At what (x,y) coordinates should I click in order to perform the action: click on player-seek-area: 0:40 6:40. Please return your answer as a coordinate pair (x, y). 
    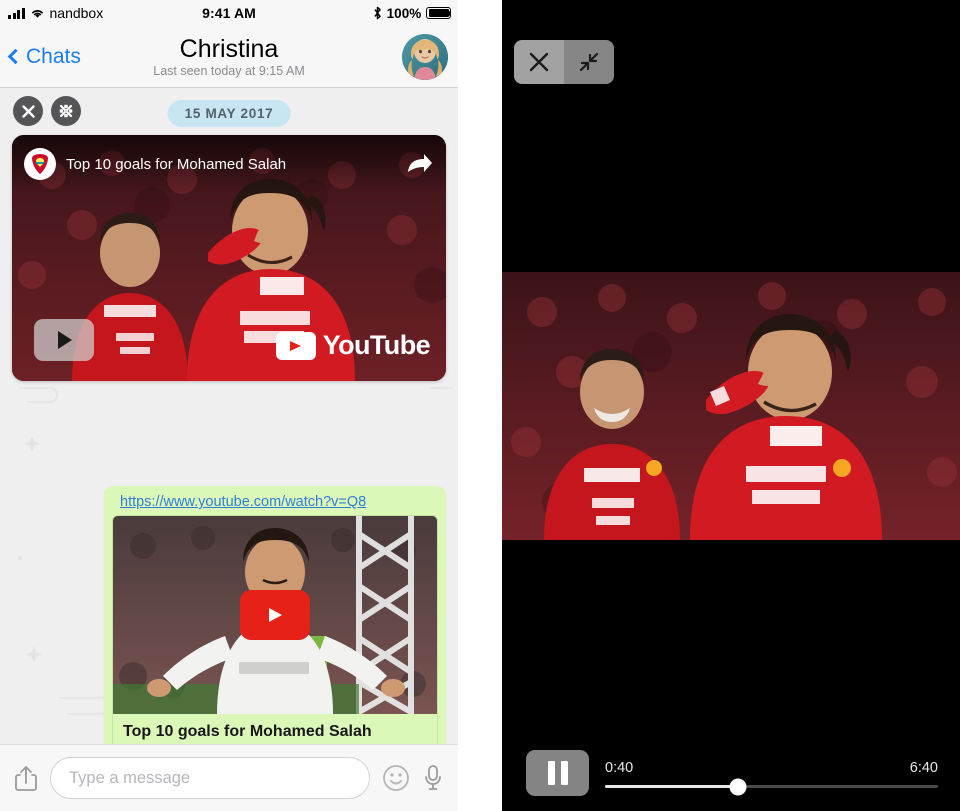
    Looking at the image, I should click on (771, 776).